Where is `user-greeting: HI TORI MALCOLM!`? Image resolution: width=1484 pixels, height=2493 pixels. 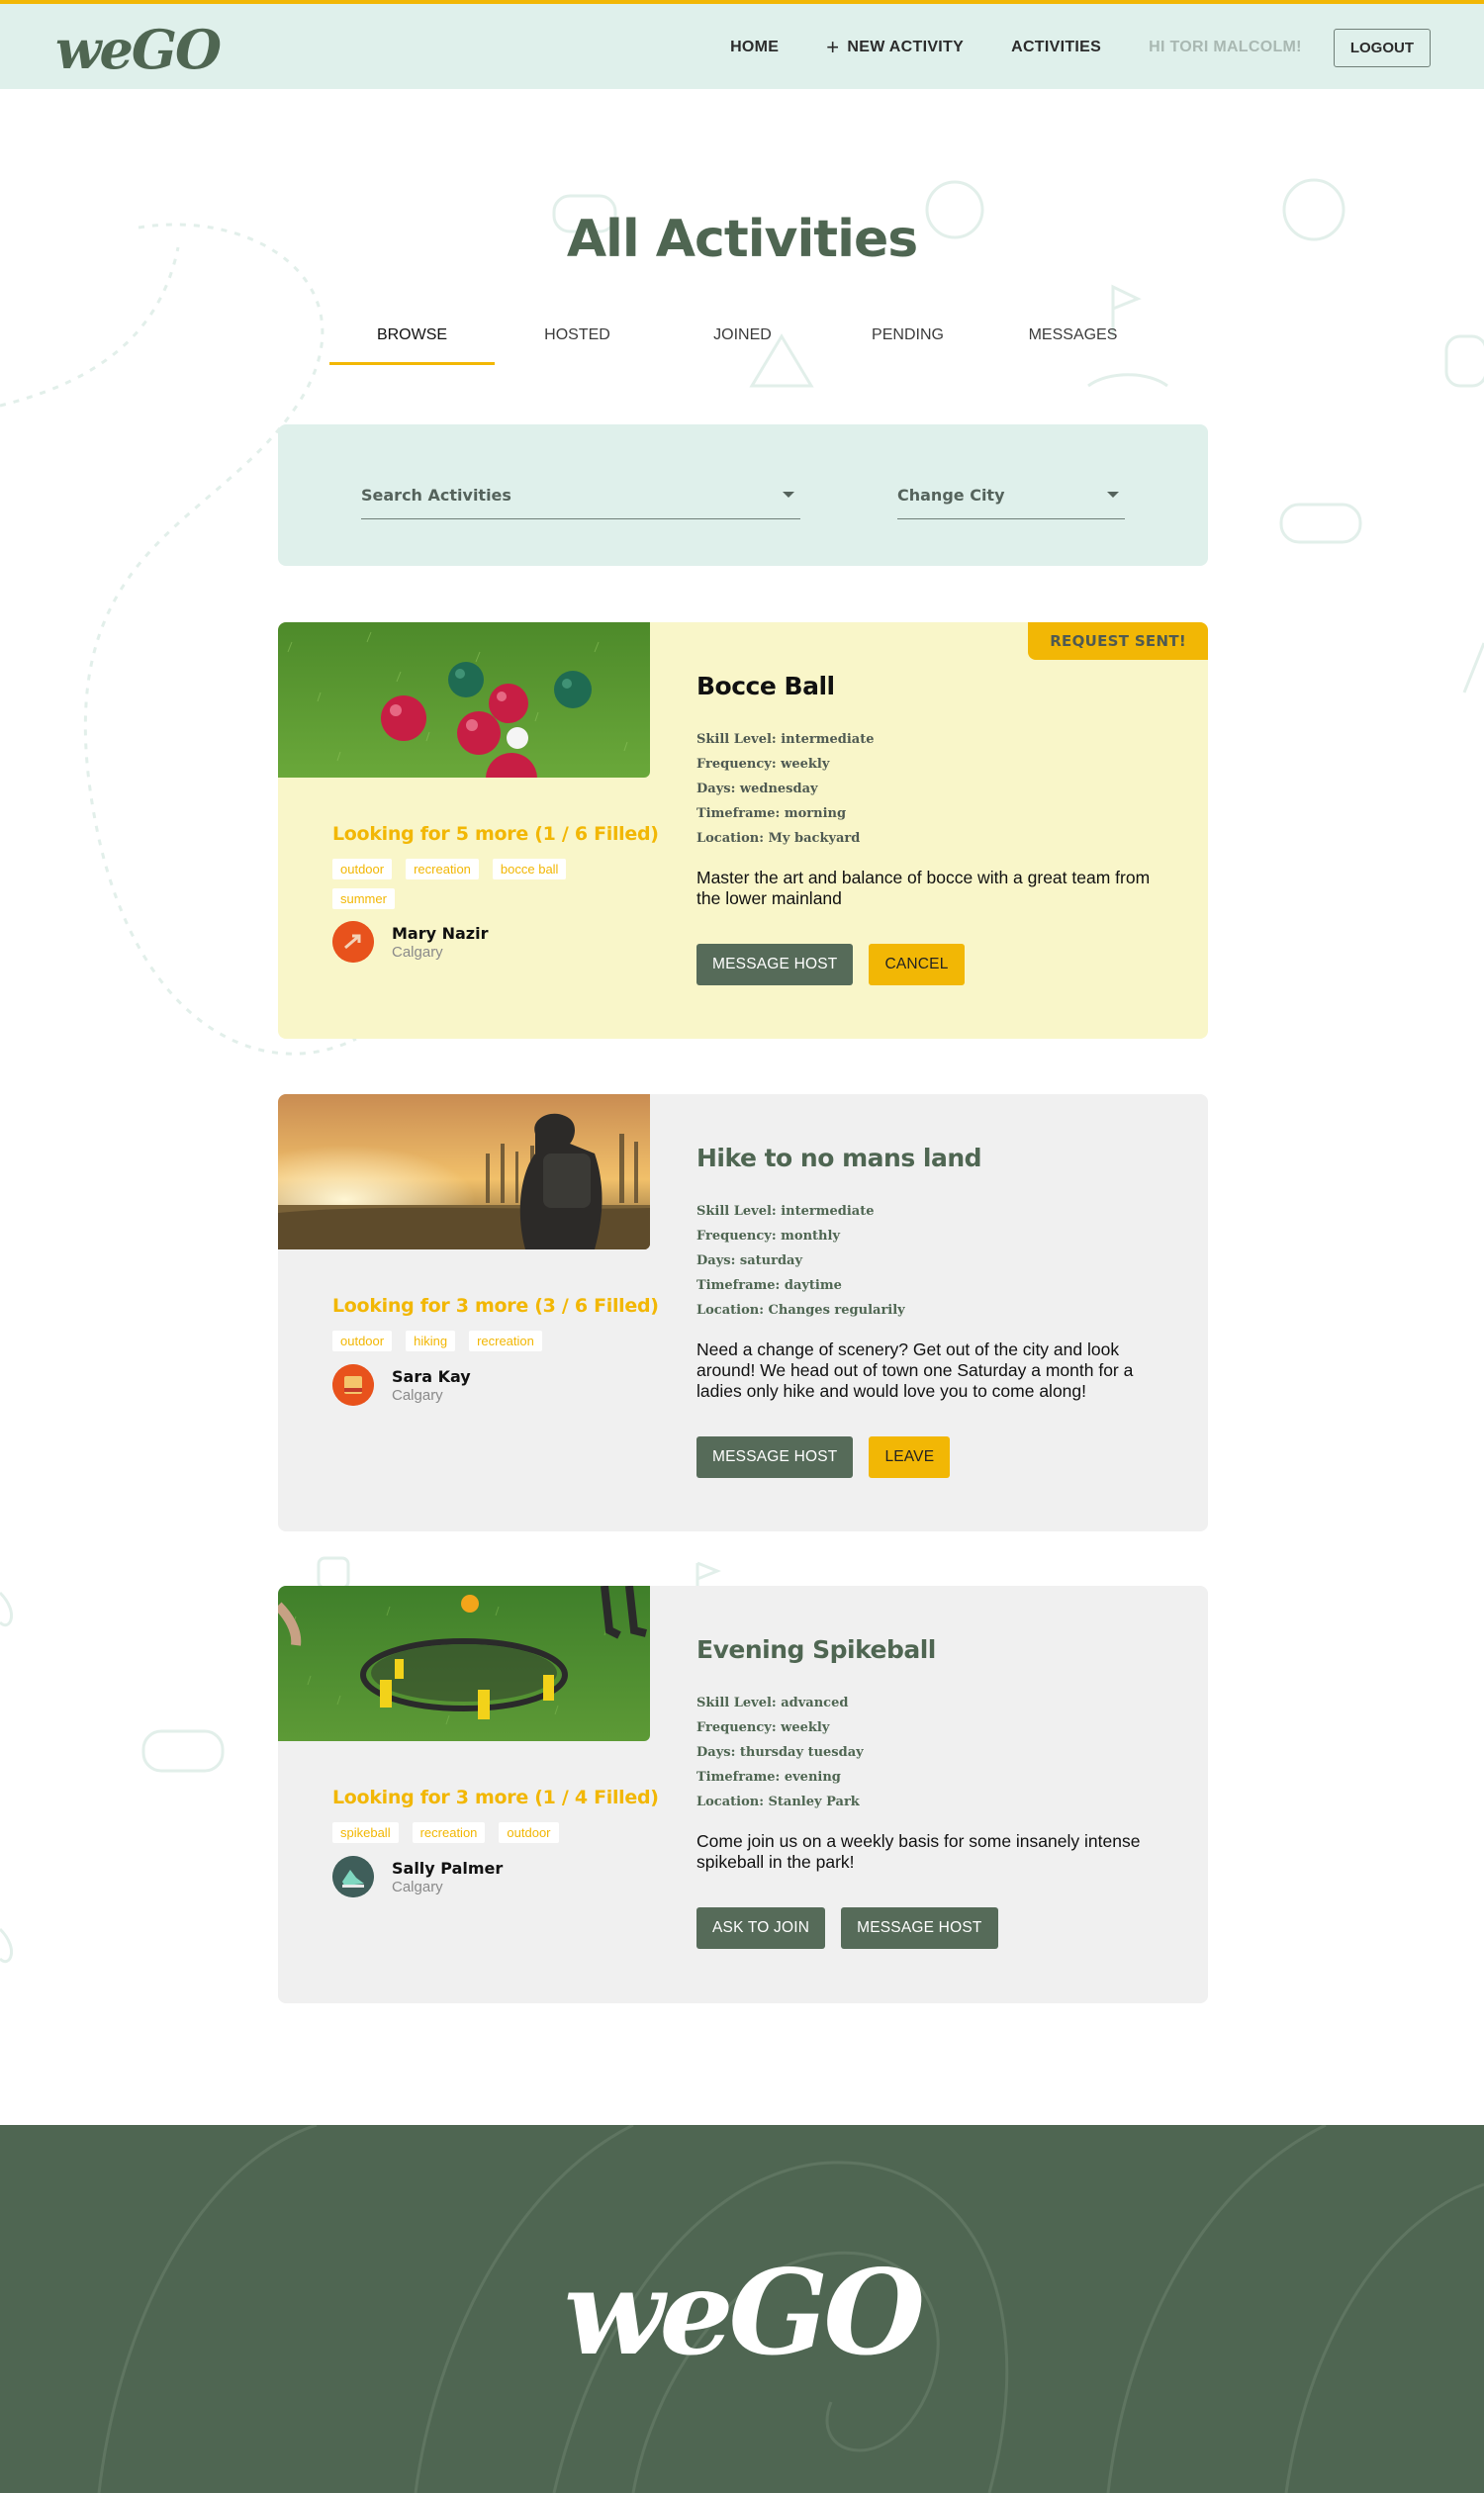 user-greeting: HI TORI MALCOLM! is located at coordinates (1225, 47).